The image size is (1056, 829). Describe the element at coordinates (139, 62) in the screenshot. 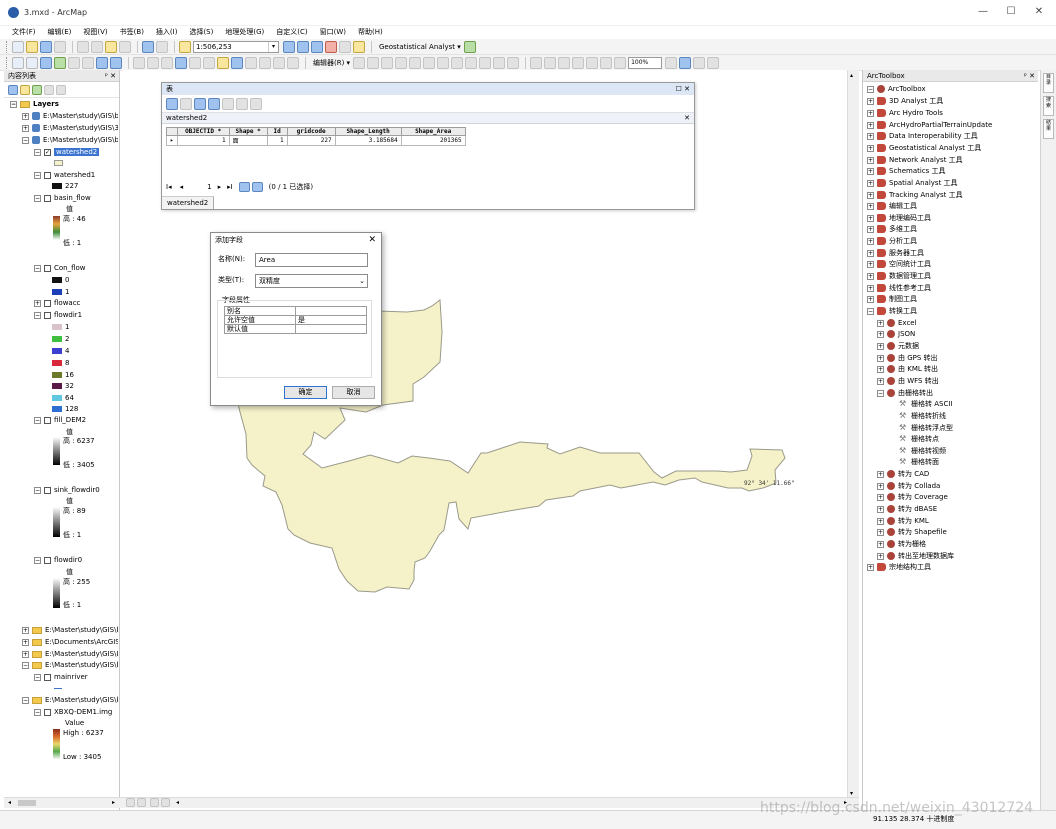

I see `select-features-icon` at that location.